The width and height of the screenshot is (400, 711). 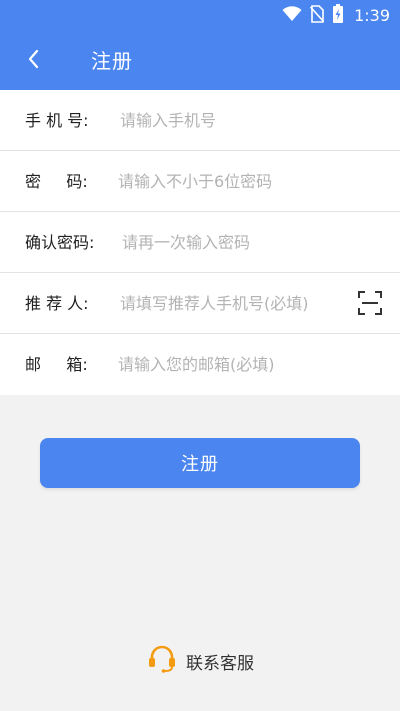 What do you see at coordinates (244, 364) in the screenshot?
I see `email-input` at bounding box center [244, 364].